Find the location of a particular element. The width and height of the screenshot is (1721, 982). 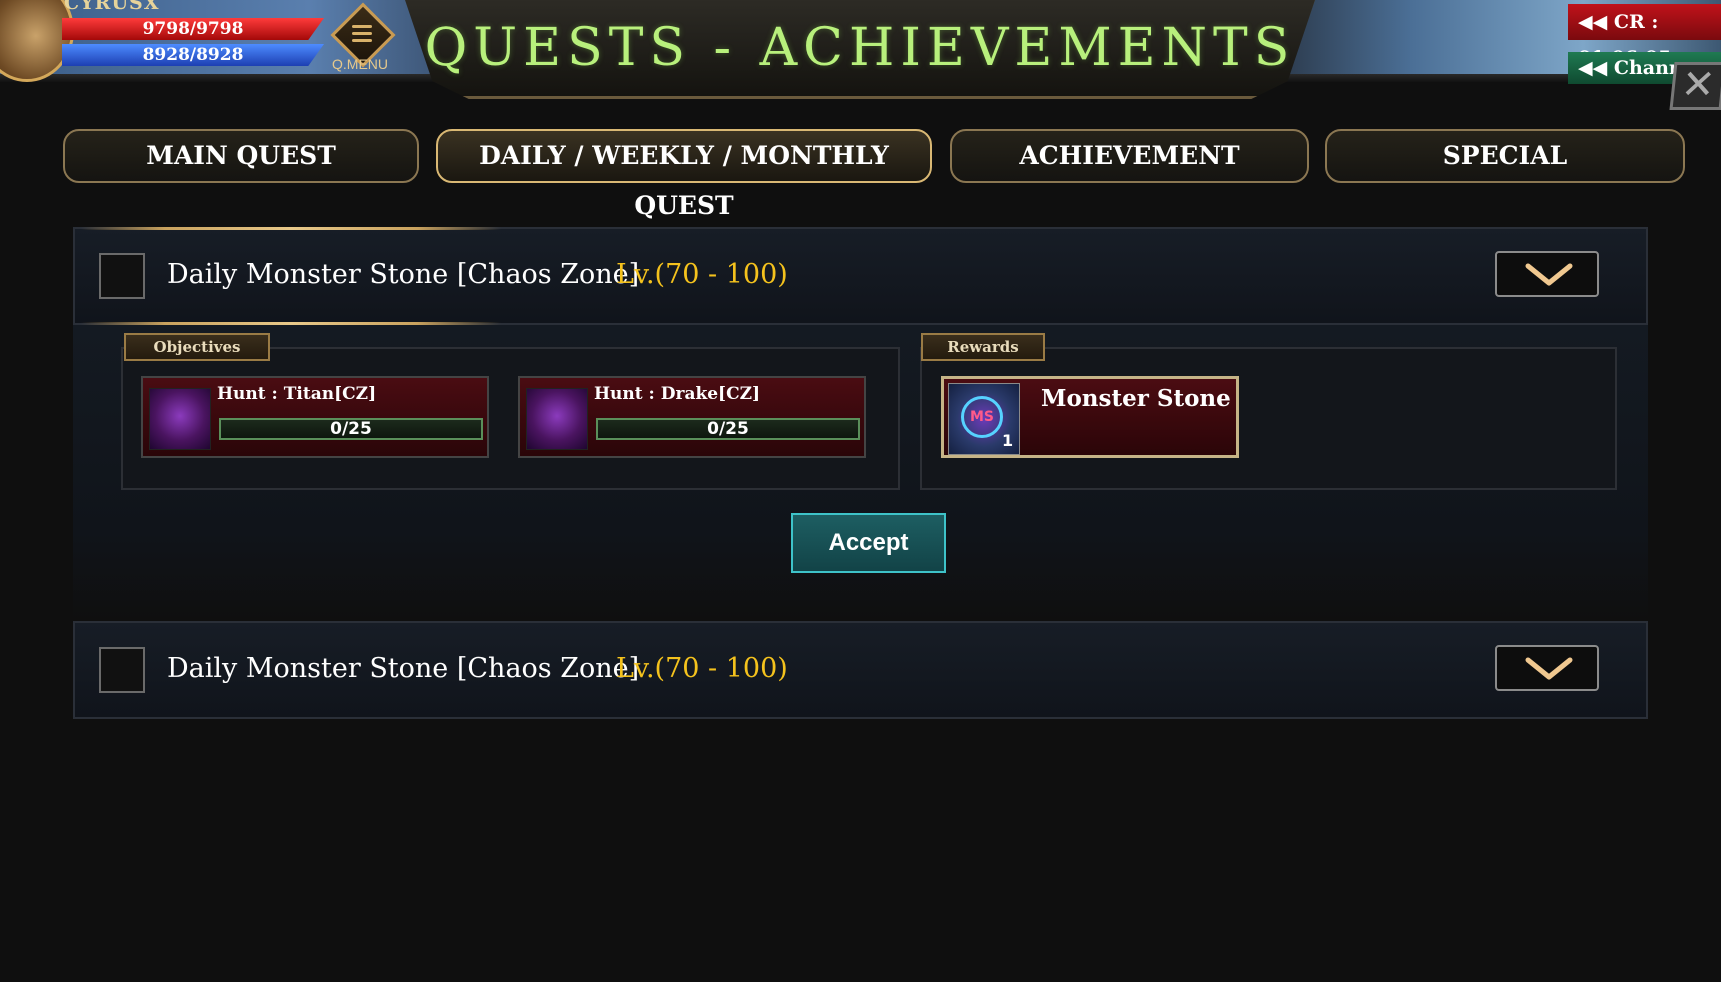

tab-label: SPECIAL is located at coordinates (1505, 155).